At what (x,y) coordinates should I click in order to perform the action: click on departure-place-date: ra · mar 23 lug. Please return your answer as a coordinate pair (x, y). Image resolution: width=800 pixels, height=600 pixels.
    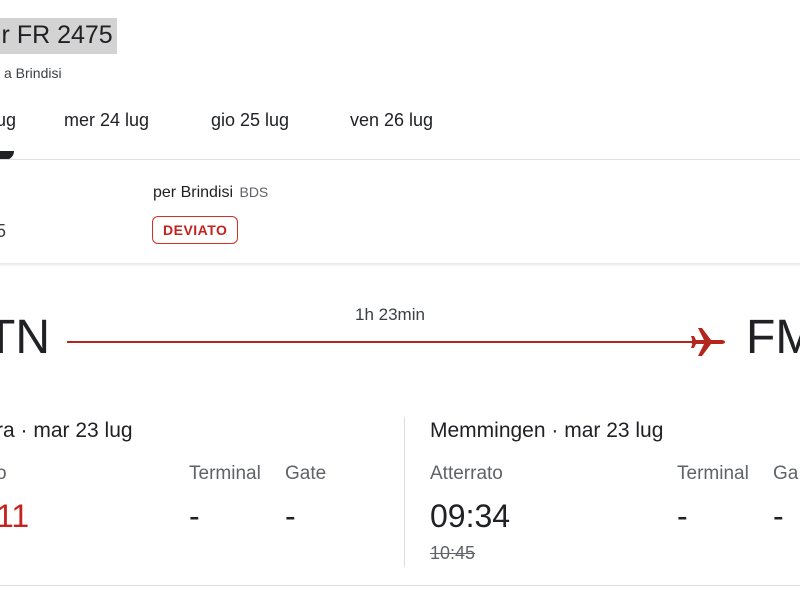
    Looking at the image, I should click on (66, 430).